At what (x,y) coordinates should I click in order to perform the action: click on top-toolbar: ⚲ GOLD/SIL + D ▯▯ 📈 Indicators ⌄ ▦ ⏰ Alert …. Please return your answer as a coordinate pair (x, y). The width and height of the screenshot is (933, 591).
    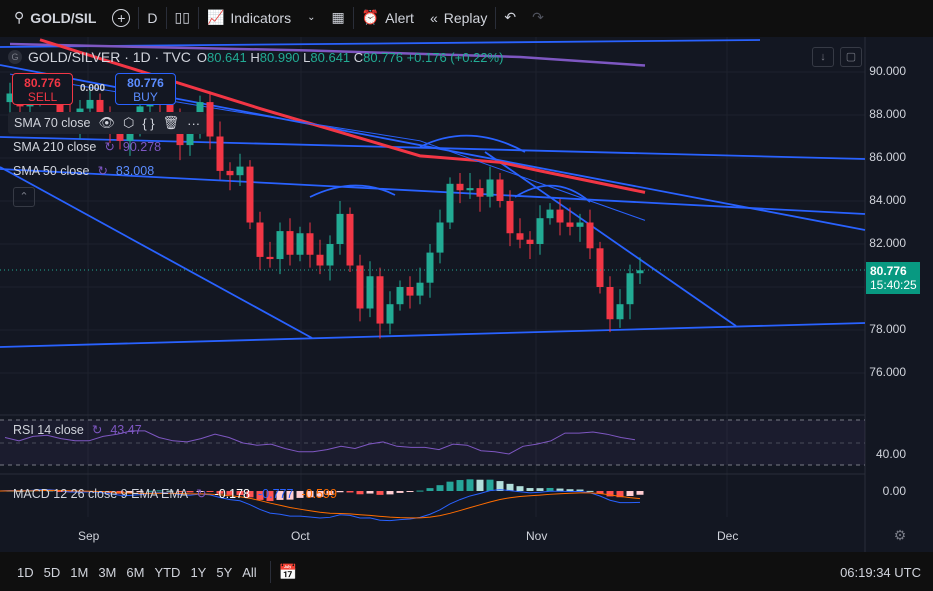
    Looking at the image, I should click on (466, 17).